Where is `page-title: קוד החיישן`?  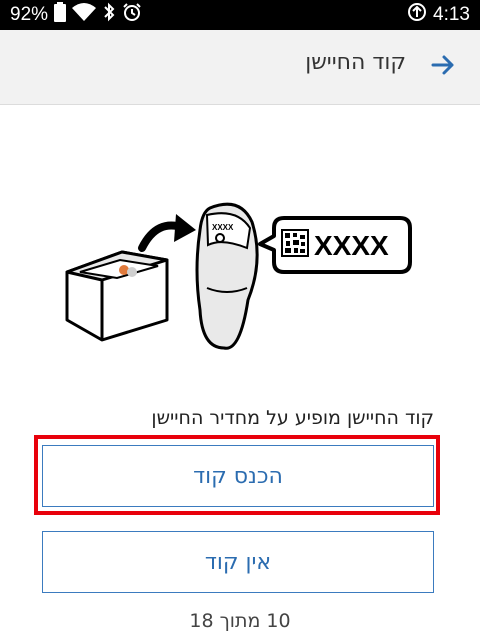
page-title: קוד החיישן is located at coordinates (355, 62).